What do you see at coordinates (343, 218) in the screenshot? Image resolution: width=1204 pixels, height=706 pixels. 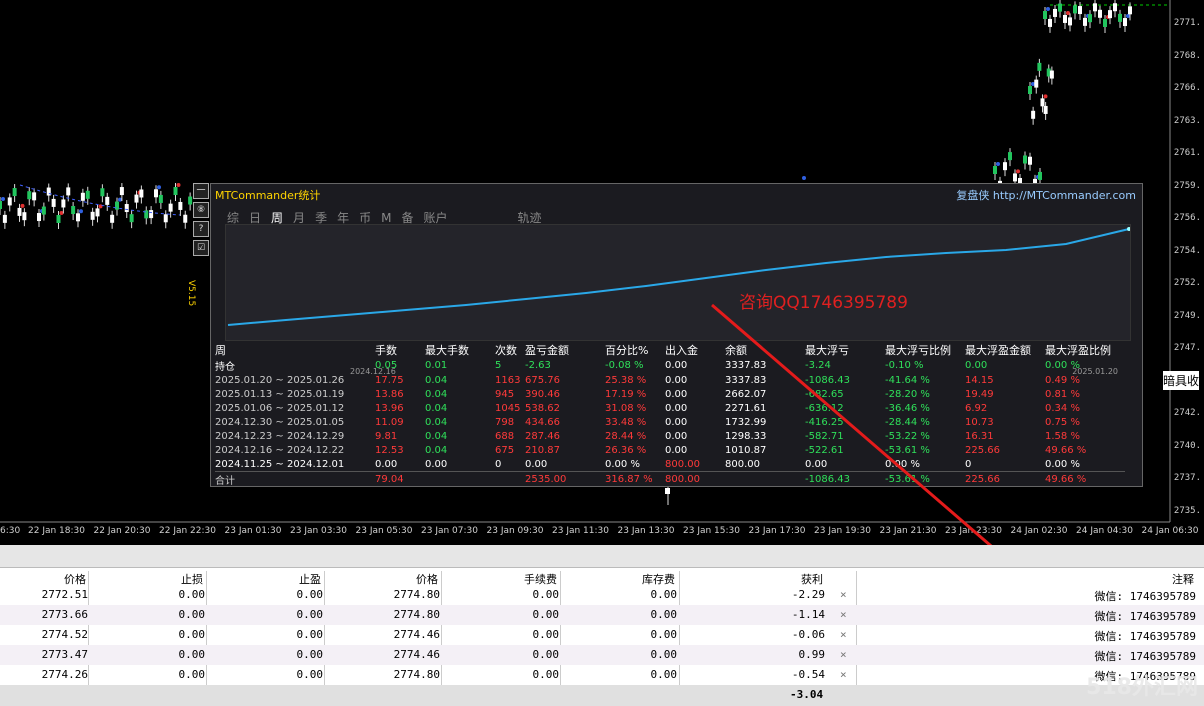 I see `tab-5: 年` at bounding box center [343, 218].